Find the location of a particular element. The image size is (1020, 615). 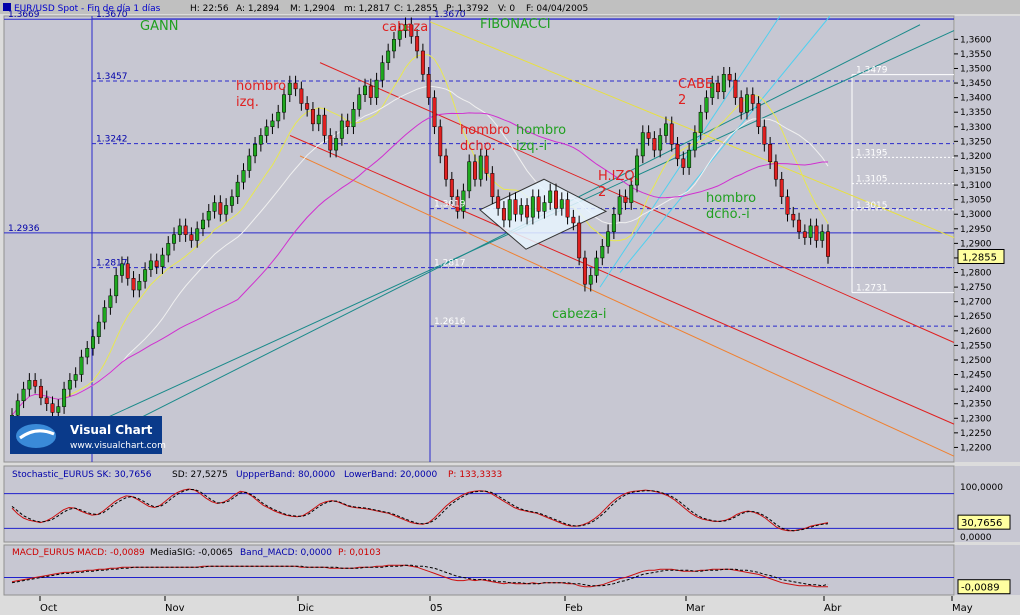

logo-name: Visual Chart is located at coordinates (111, 430).